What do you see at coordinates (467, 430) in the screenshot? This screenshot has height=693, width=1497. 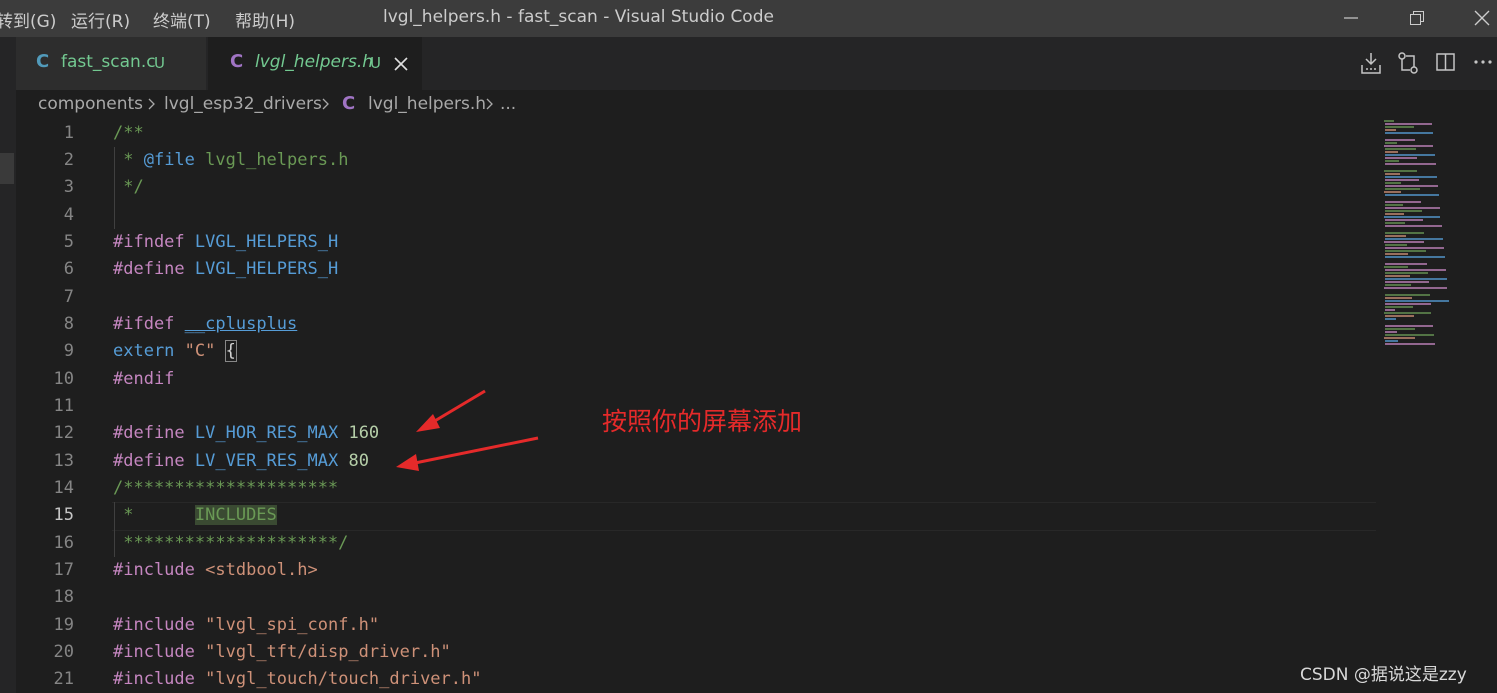 I see `annotation-arrows` at bounding box center [467, 430].